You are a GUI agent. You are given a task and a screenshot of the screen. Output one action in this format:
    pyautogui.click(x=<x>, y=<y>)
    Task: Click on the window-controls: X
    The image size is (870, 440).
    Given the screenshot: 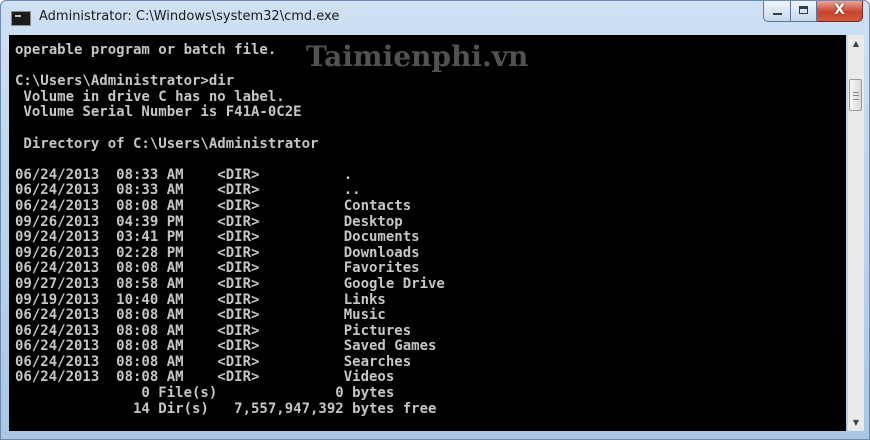 What is the action you would take?
    pyautogui.click(x=813, y=12)
    